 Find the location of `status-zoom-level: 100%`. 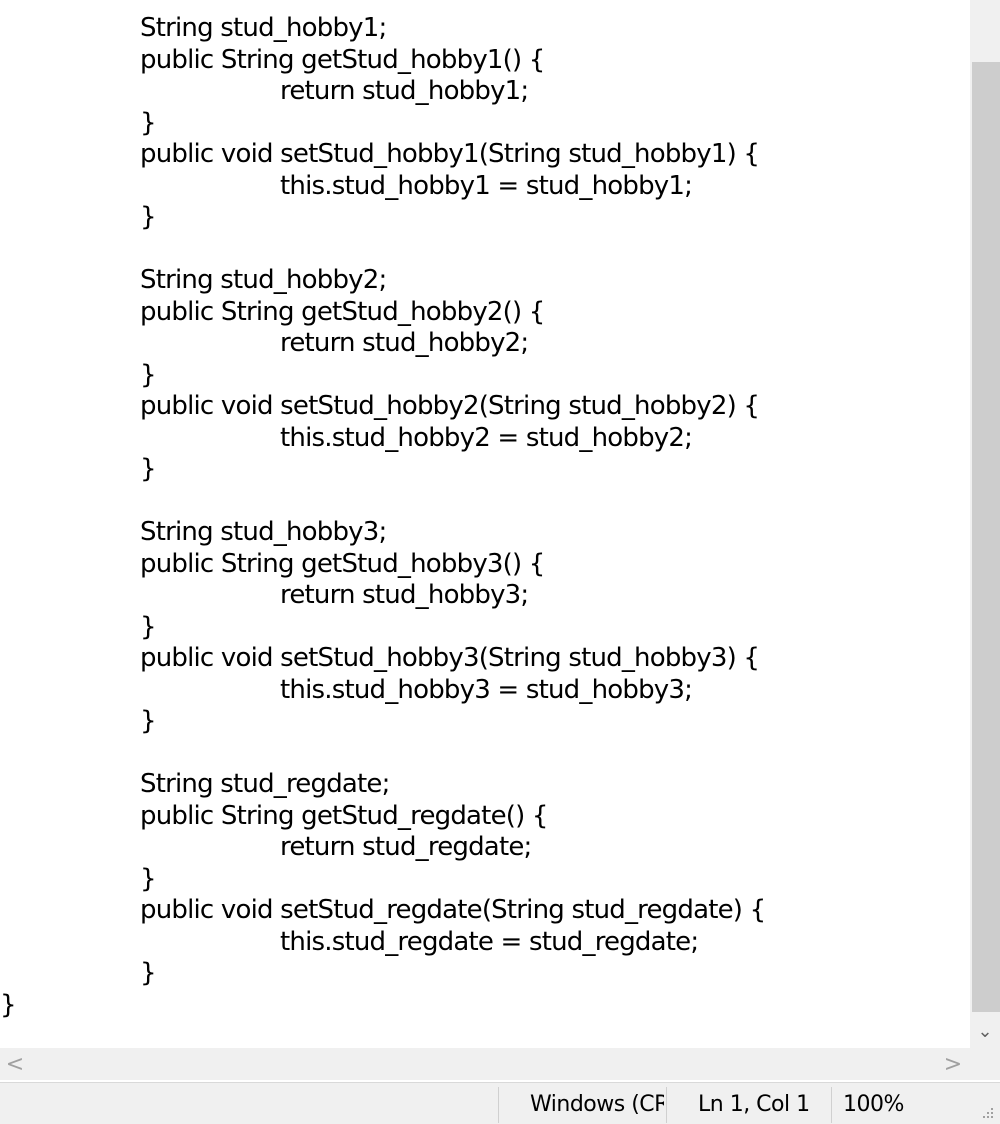

status-zoom-level: 100% is located at coordinates (873, 1104).